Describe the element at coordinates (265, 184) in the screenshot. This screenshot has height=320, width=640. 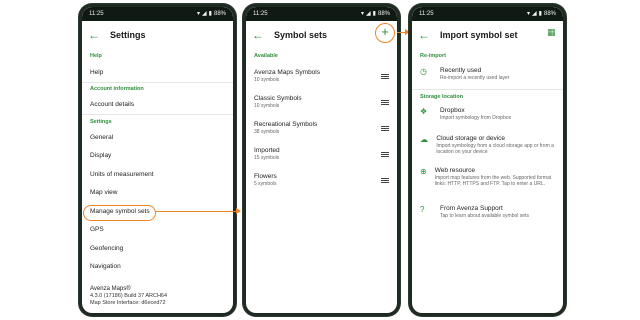
I see `symbol-count: 5 symbols` at that location.